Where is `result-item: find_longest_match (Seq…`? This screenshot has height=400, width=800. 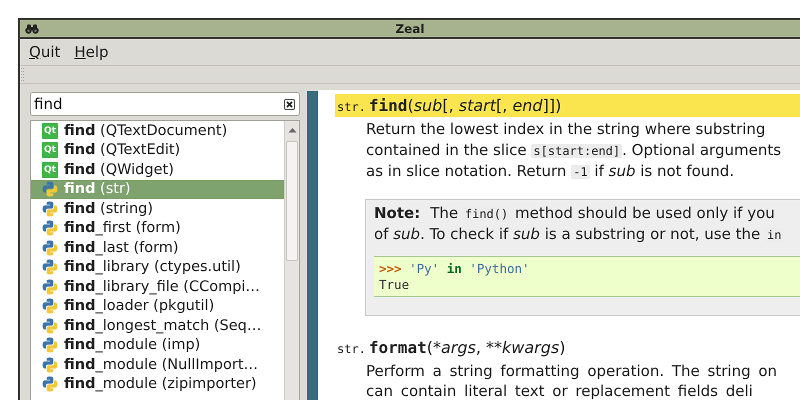
result-item: find_longest_match (Seq… is located at coordinates (157, 326).